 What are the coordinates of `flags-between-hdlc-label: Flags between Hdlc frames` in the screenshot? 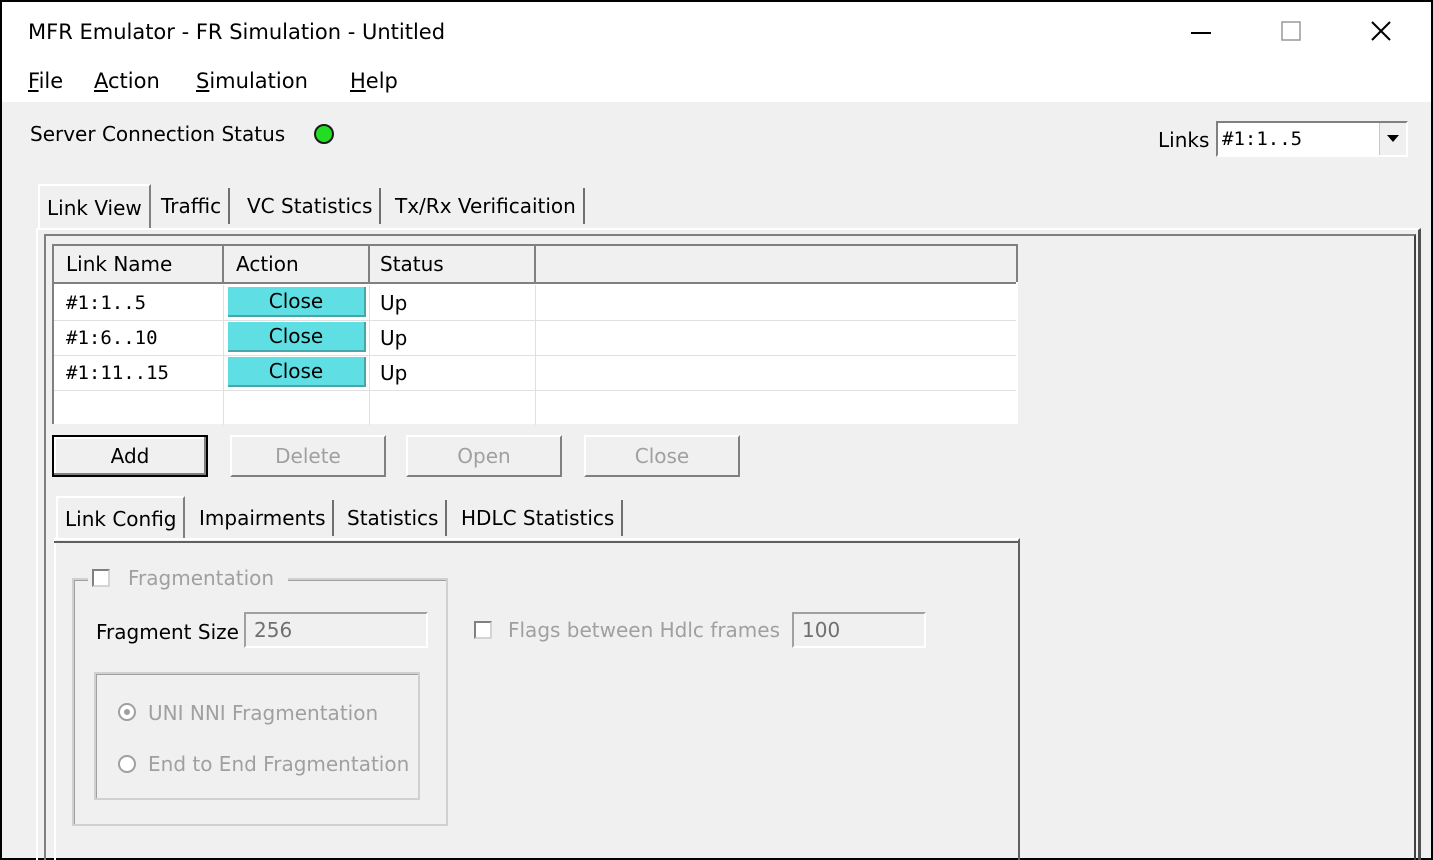 It's located at (644, 630).